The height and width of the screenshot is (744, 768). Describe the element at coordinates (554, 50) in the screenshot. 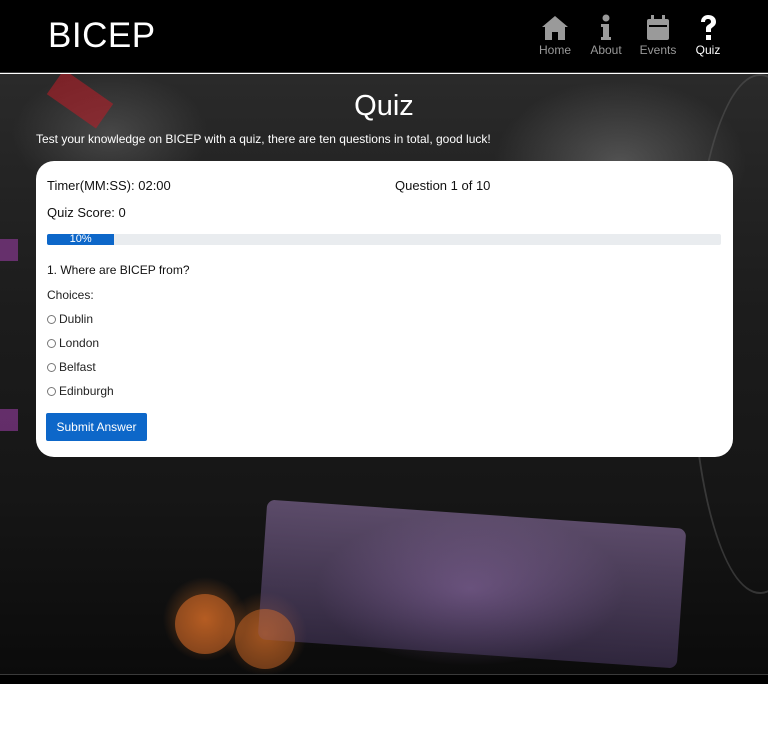

I see `nav-home-label: Home` at that location.